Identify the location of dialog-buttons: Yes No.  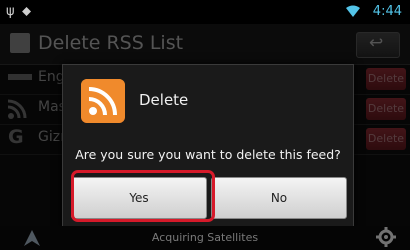
(209, 196).